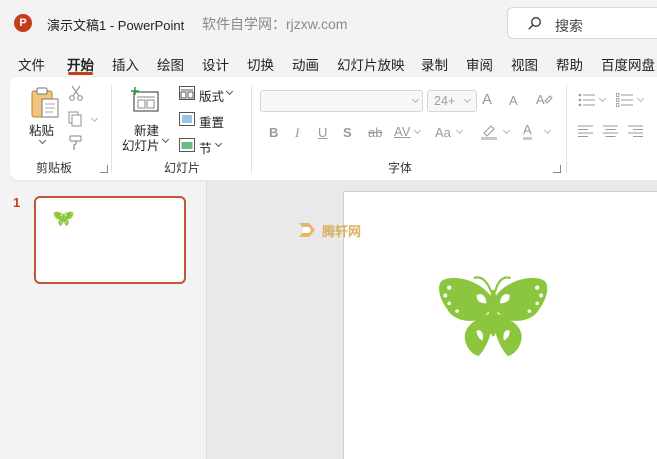 This screenshot has width=657, height=459. I want to click on section-icon, so click(187, 145).